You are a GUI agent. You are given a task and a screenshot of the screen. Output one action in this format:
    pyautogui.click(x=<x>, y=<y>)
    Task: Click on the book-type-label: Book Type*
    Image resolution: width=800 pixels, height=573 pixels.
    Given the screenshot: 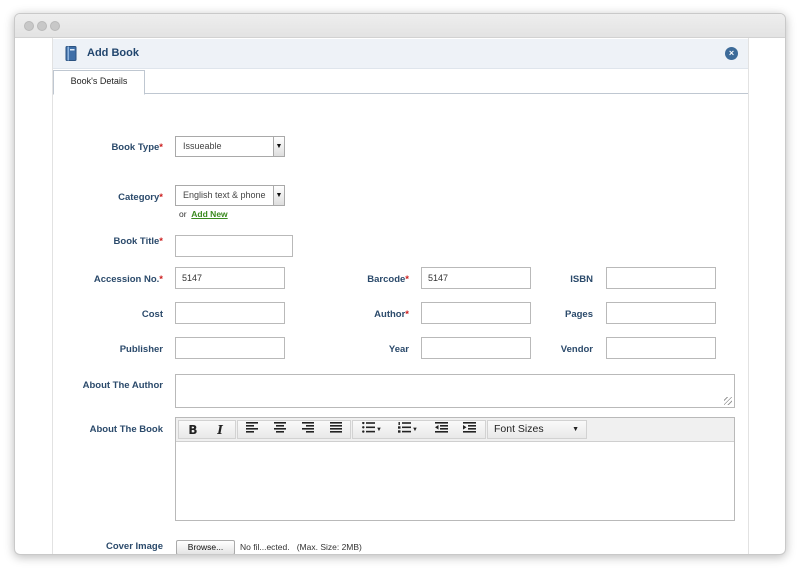 What is the action you would take?
    pyautogui.click(x=137, y=147)
    